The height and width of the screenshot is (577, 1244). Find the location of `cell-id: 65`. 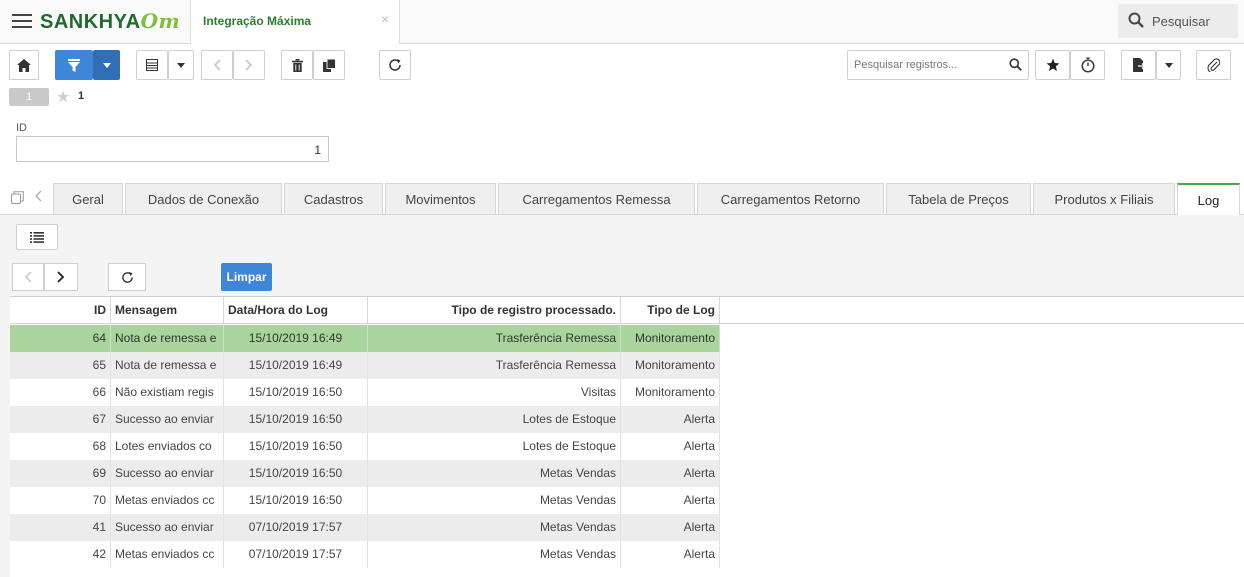

cell-id: 65 is located at coordinates (60, 365).